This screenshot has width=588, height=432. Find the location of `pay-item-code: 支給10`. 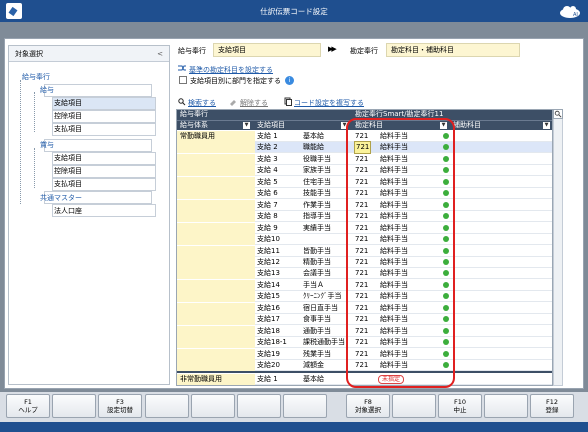

pay-item-code: 支給10 is located at coordinates (268, 239).